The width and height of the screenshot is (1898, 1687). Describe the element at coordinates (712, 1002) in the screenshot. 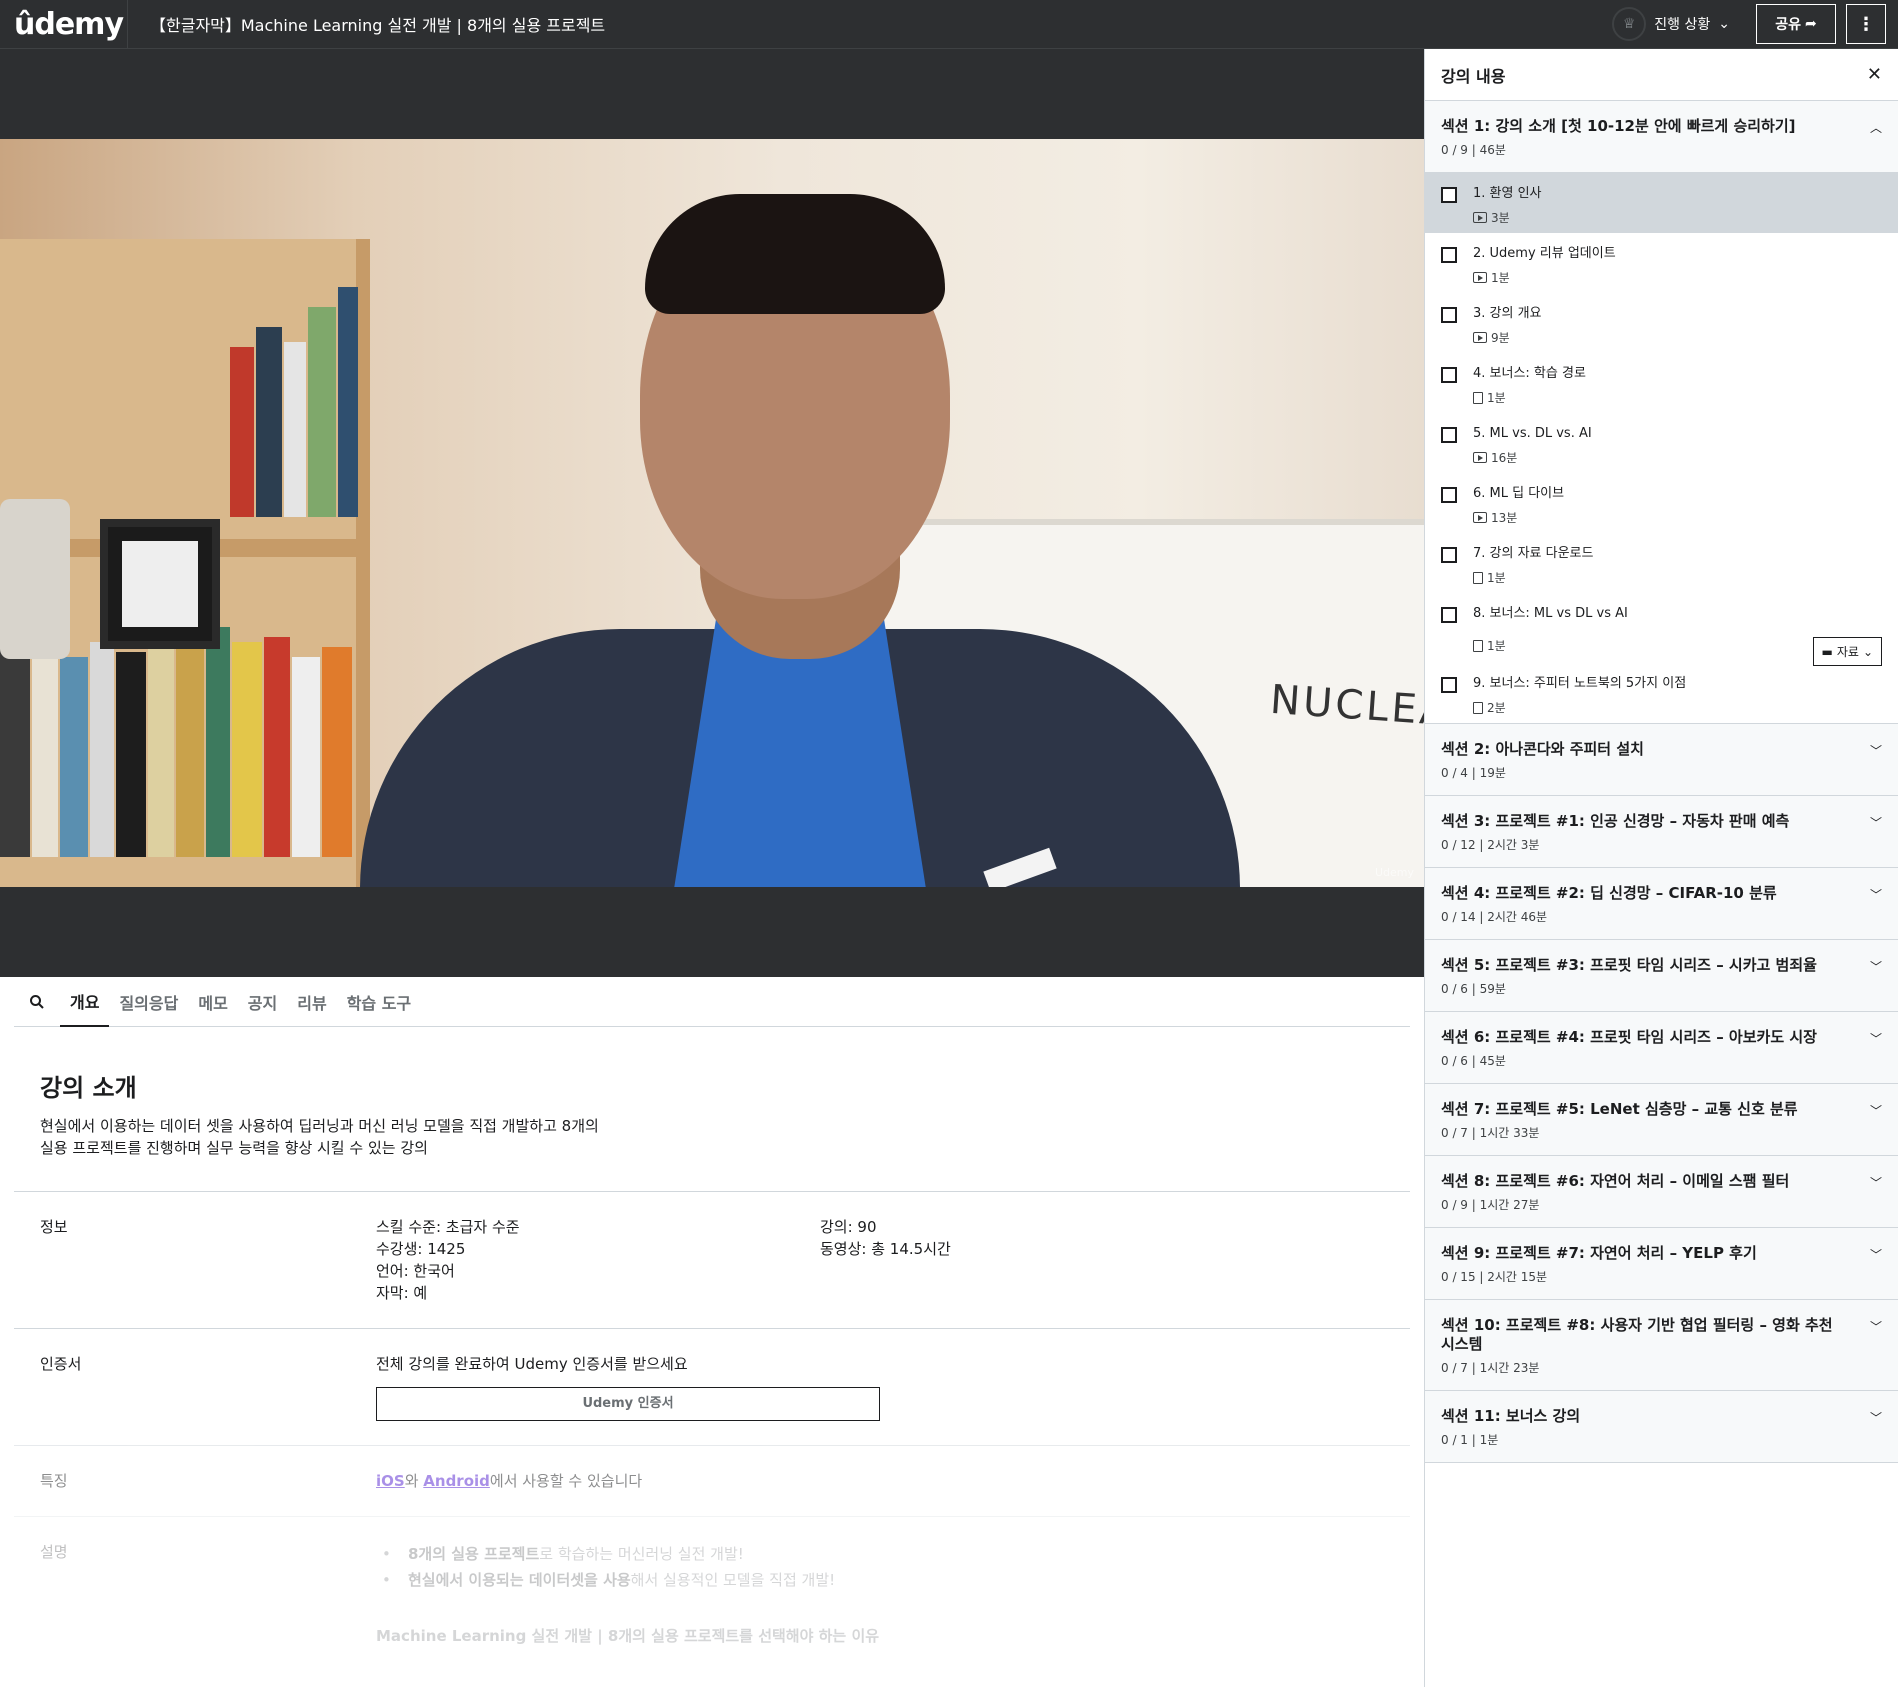

I see `content-tabs: 개요 질의응답 메모 공지 리뷰 학습 도구` at that location.